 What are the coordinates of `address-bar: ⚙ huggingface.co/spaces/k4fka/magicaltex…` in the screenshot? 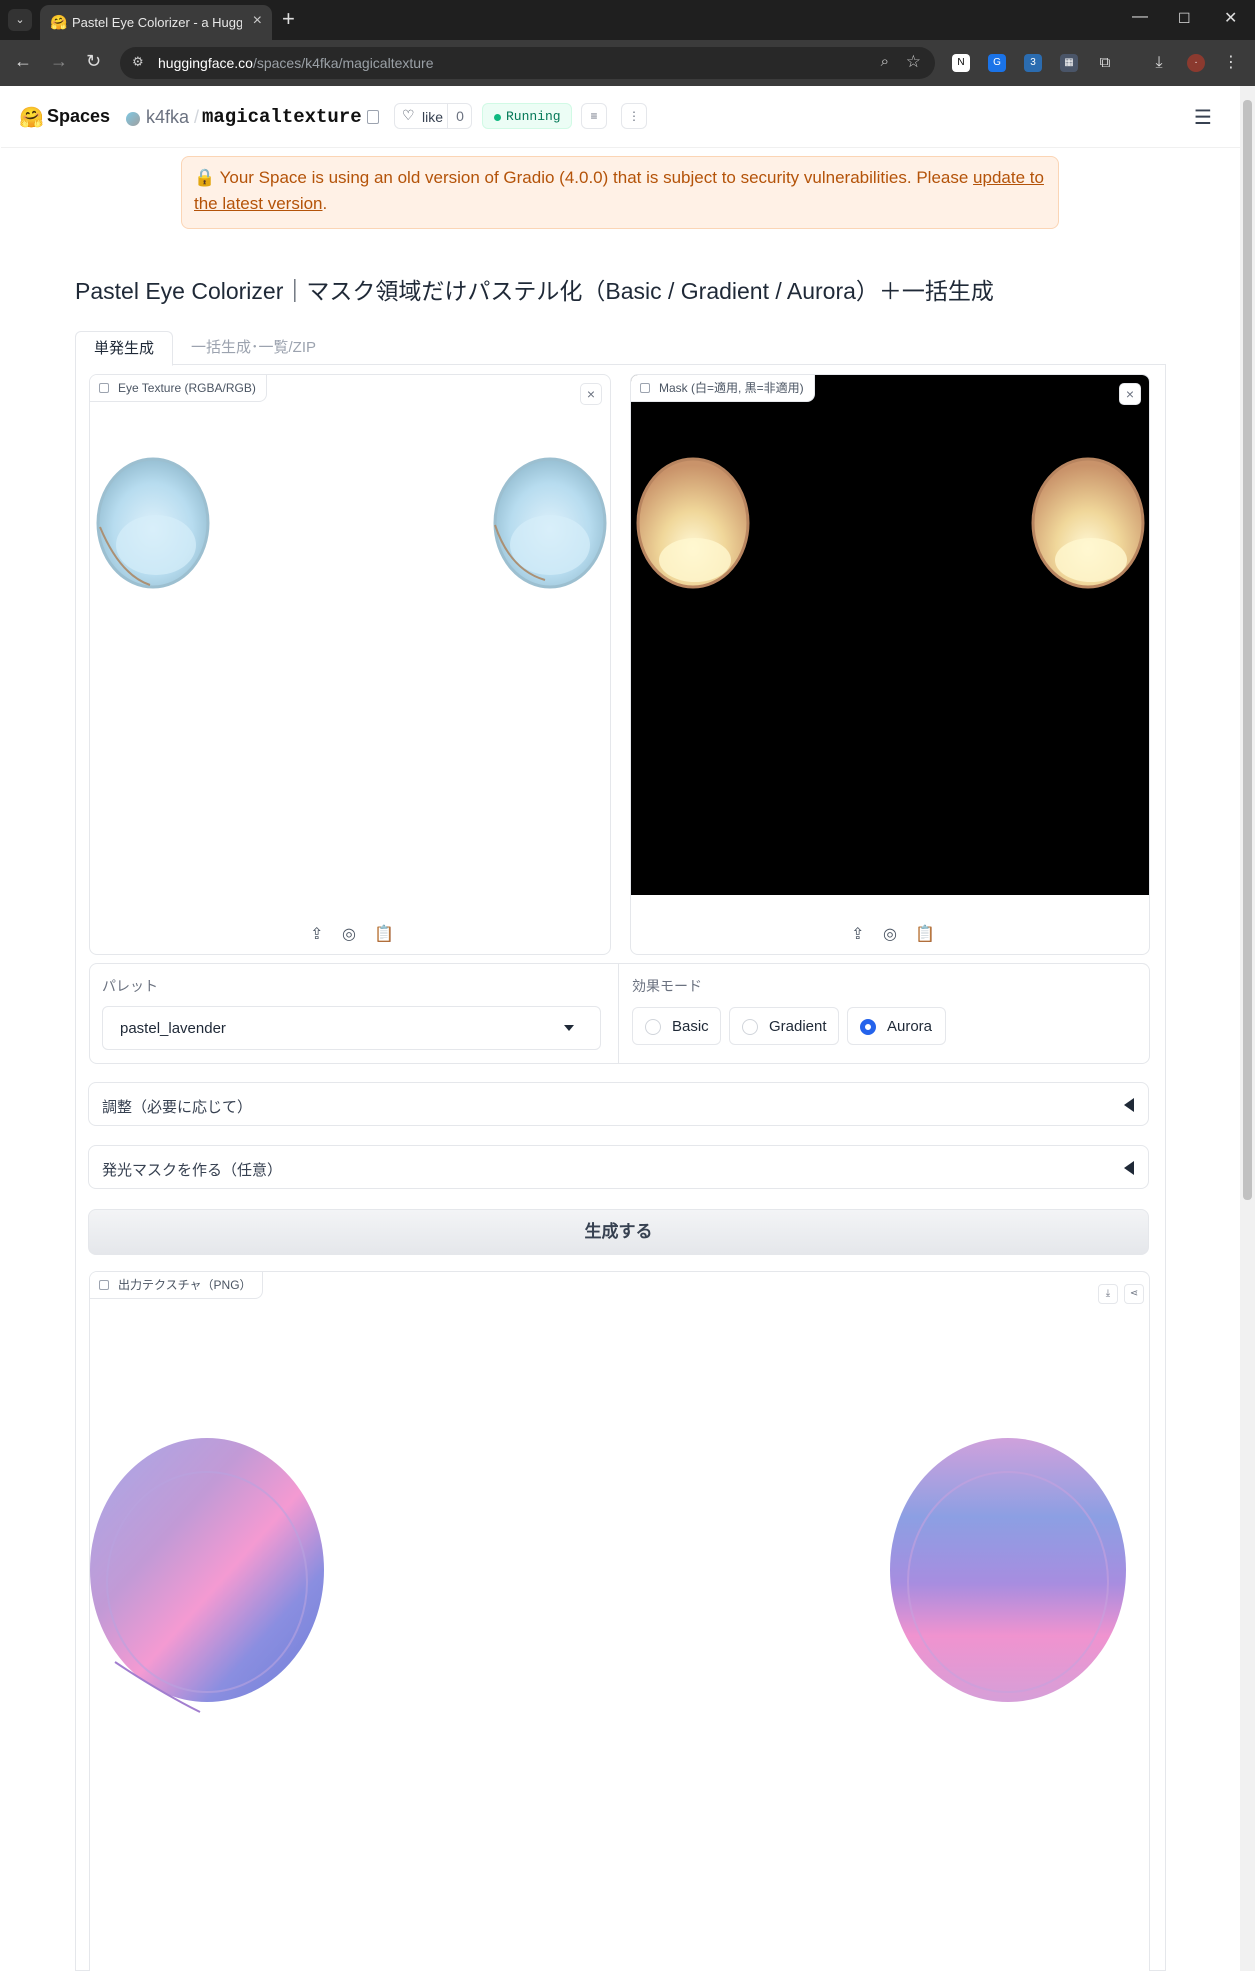 It's located at (527, 63).